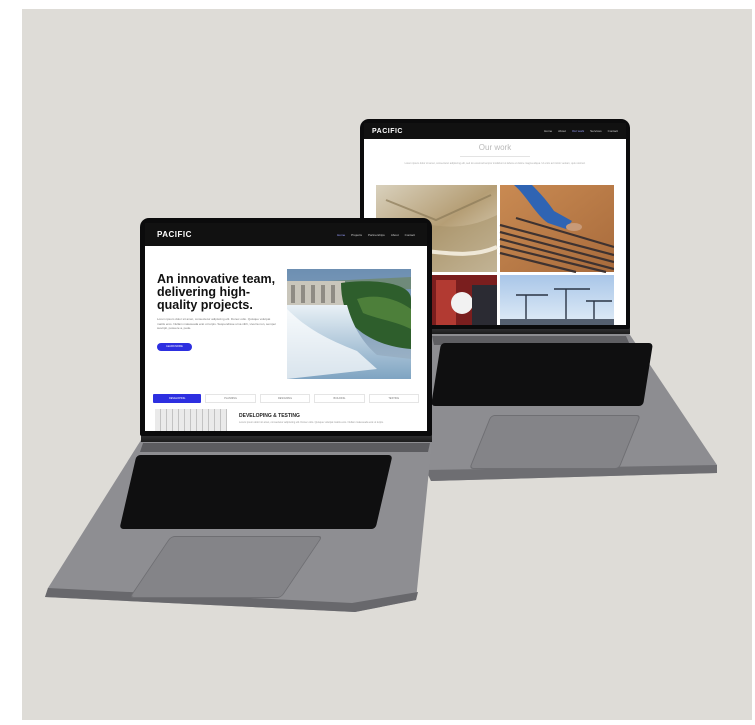  Describe the element at coordinates (230, 398) in the screenshot. I see `tab-planning: PLANNING` at that location.